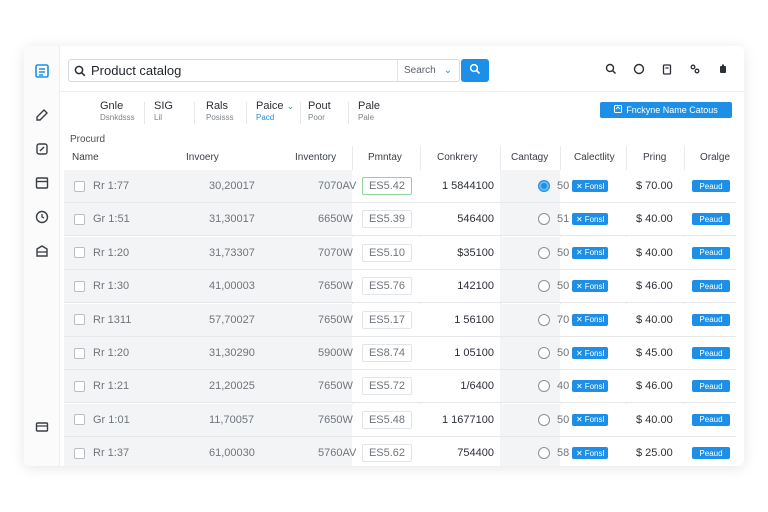  I want to click on price-field: ES5.48, so click(387, 419).